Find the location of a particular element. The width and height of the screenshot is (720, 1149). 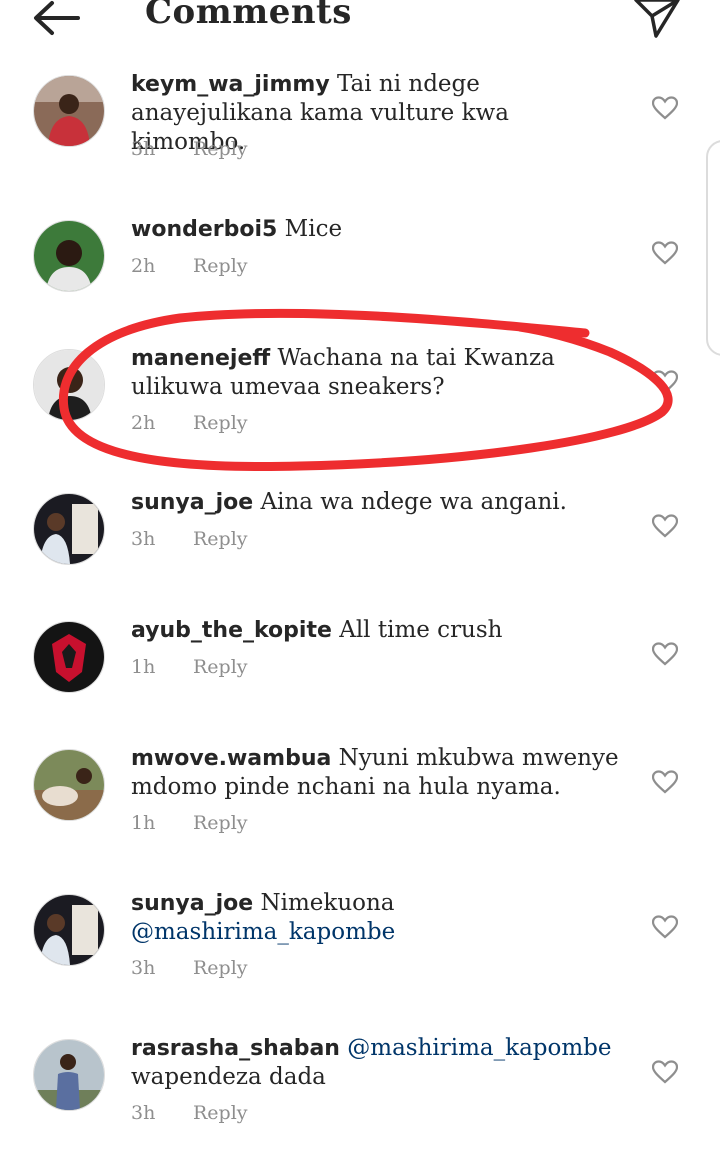

comment-message: Aina wa ndege wa angani. is located at coordinates (413, 502).